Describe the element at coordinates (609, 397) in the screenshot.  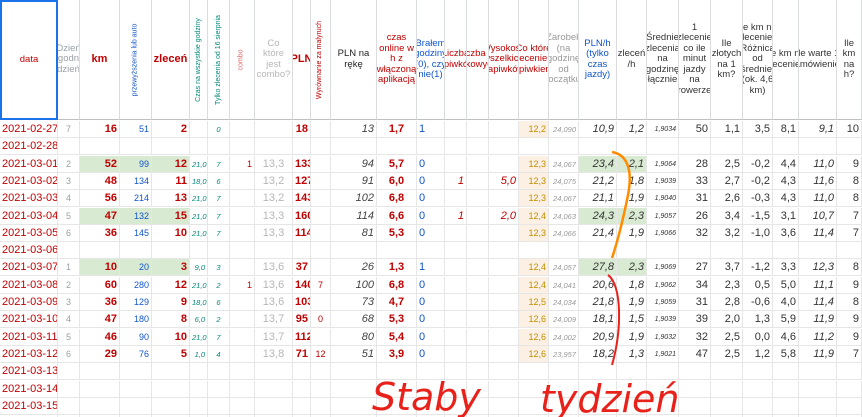
I see `annotation-text-right: tydzień` at that location.